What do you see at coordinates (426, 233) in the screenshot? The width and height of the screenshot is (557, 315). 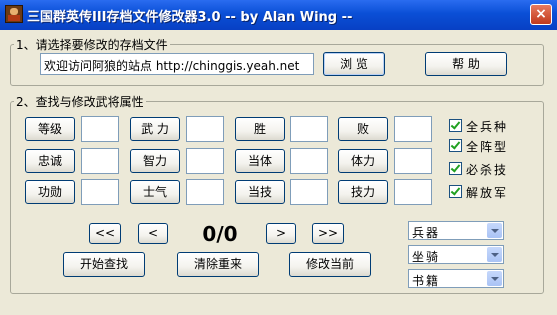 I see `weapon-select-value: 兵器` at bounding box center [426, 233].